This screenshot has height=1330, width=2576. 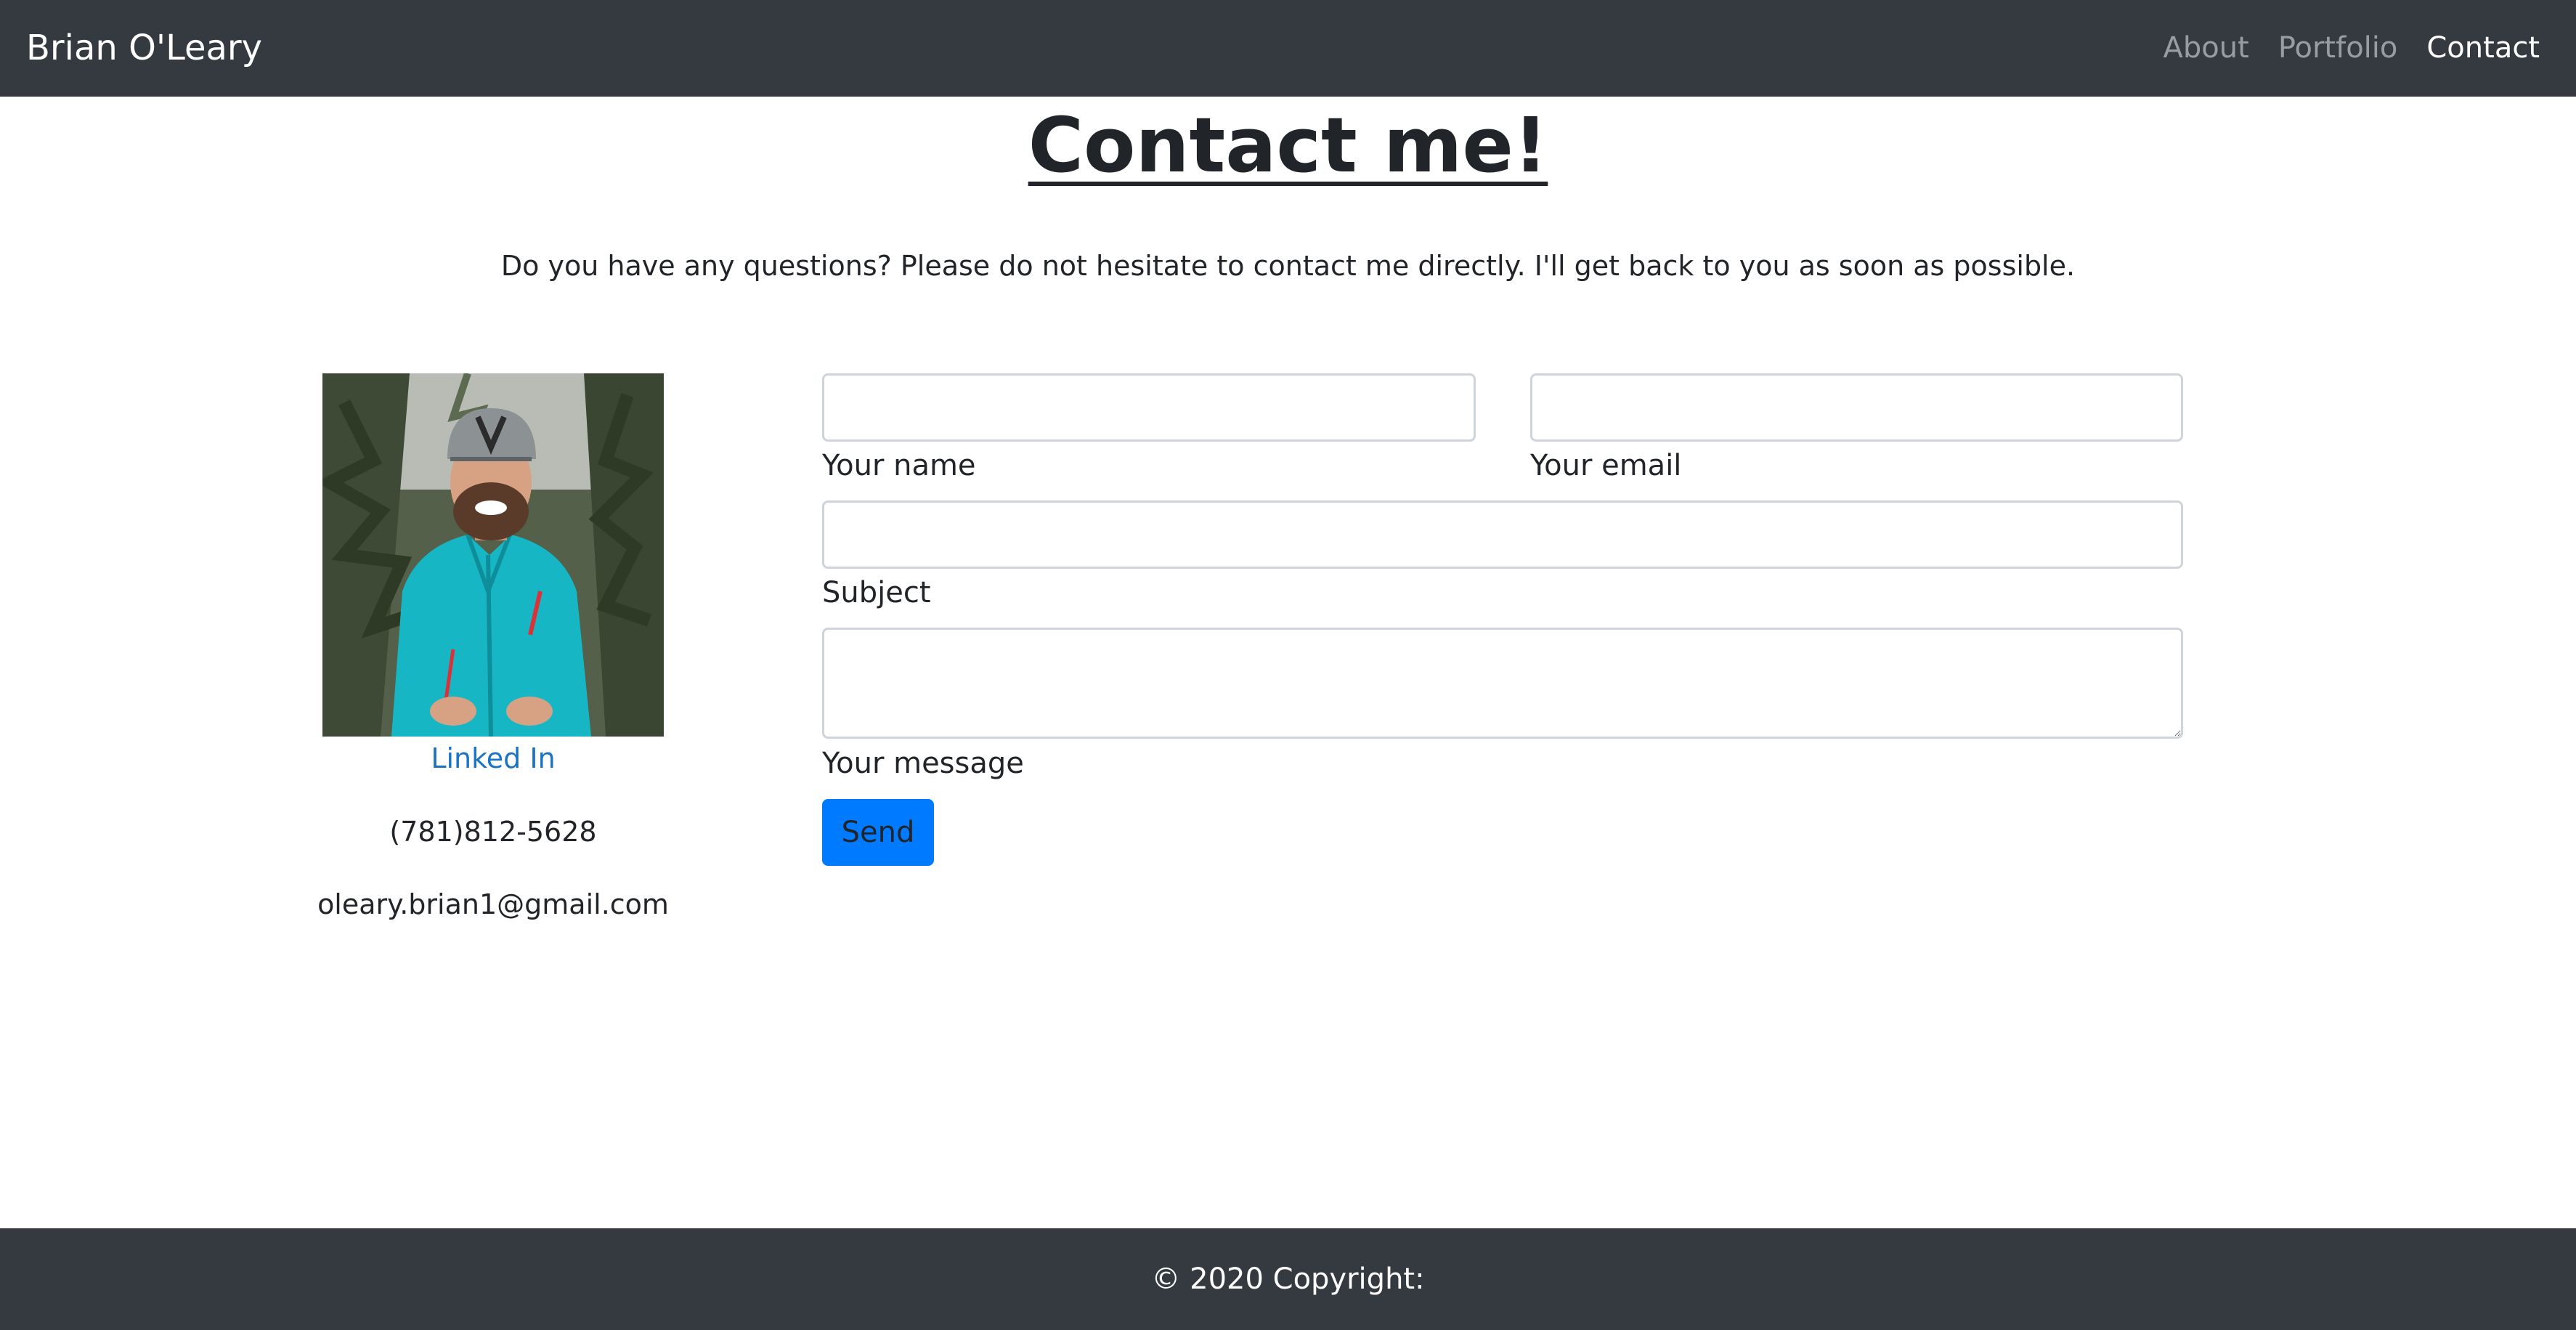 I want to click on subject-input, so click(x=1503, y=534).